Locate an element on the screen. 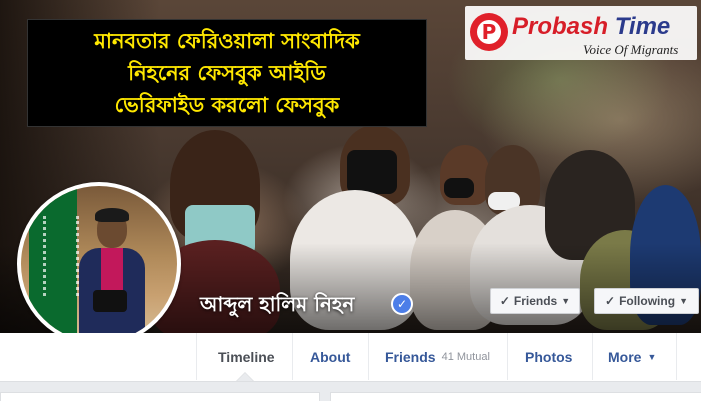 This screenshot has width=701, height=401. logo-icon: P is located at coordinates (489, 32).